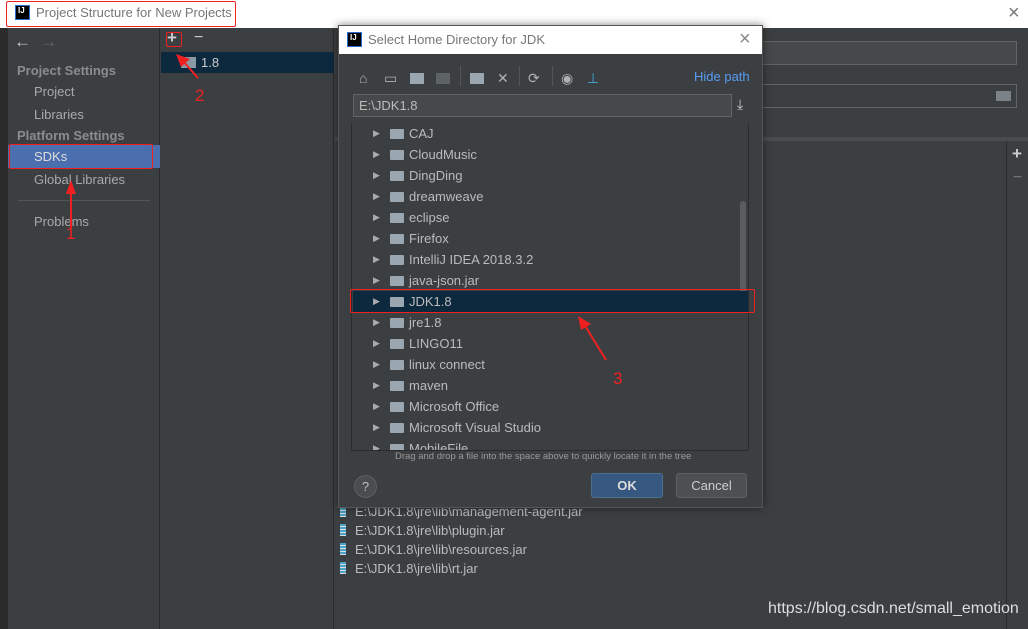  Describe the element at coordinates (550, 322) in the screenshot. I see `tree-item: ▶ jre1.8` at that location.